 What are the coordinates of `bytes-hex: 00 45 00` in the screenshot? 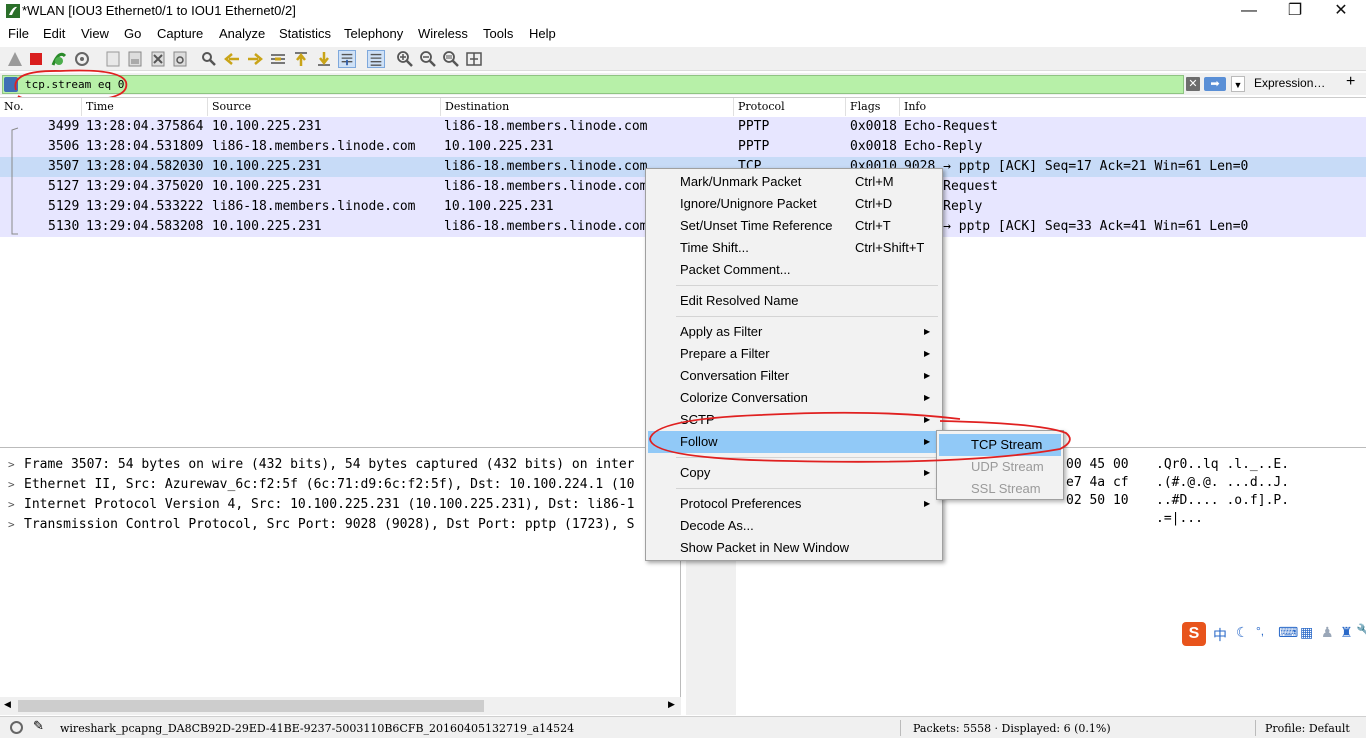 It's located at (1097, 465).